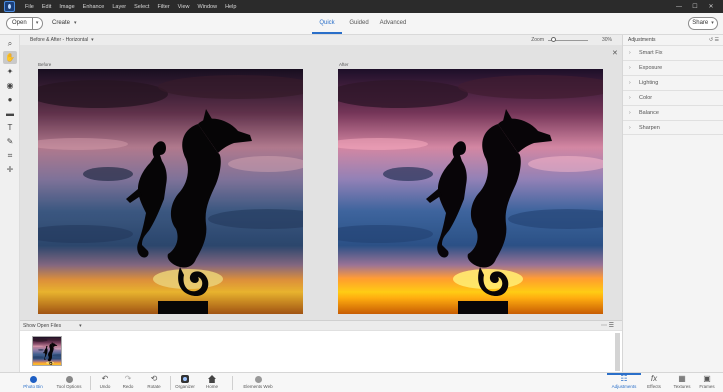 This screenshot has width=723, height=392. Describe the element at coordinates (46, 7) in the screenshot. I see `menu-item-edit: Edit` at that location.